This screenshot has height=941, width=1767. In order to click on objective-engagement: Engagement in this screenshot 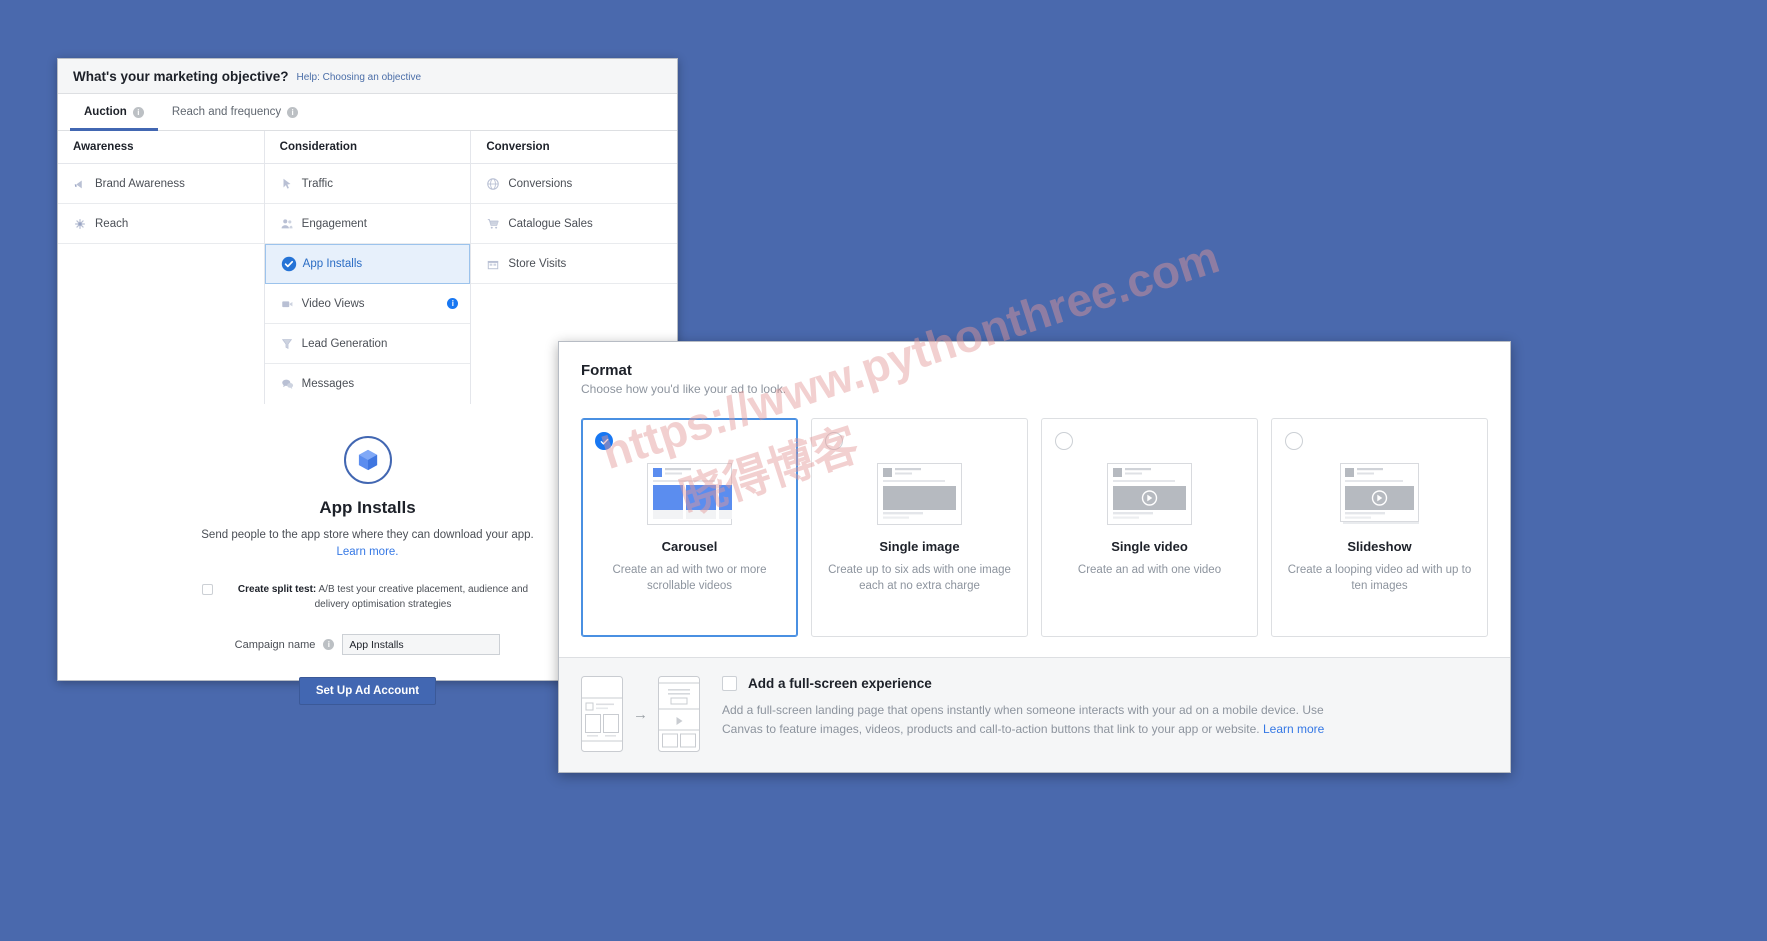, I will do `click(367, 224)`.